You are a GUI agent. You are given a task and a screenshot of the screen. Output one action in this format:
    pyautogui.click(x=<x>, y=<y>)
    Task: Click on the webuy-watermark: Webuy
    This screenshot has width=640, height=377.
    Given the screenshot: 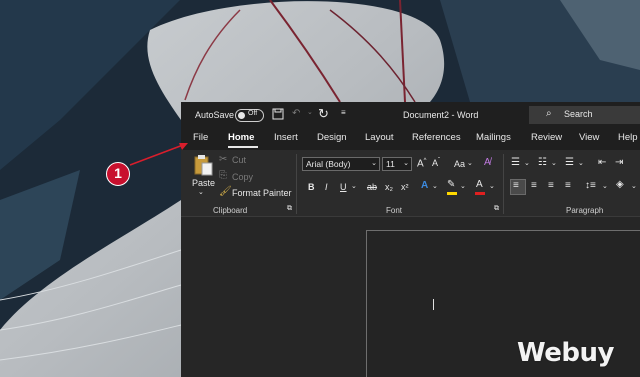 What is the action you would take?
    pyautogui.click(x=565, y=353)
    